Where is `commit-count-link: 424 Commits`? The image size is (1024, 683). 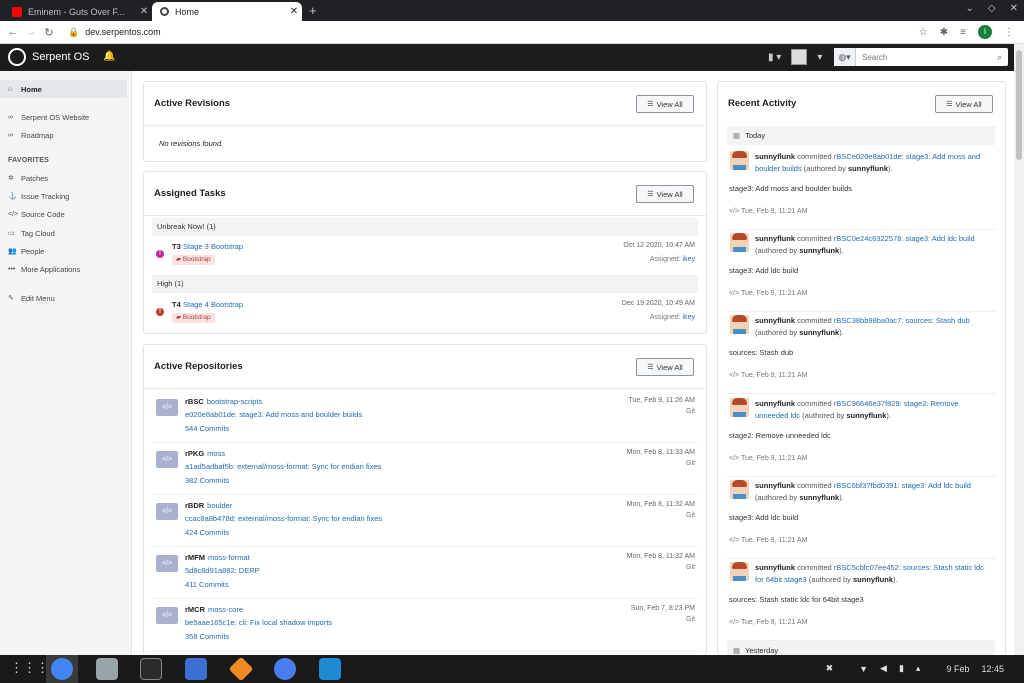
commit-count-link: 424 Commits is located at coordinates (207, 532).